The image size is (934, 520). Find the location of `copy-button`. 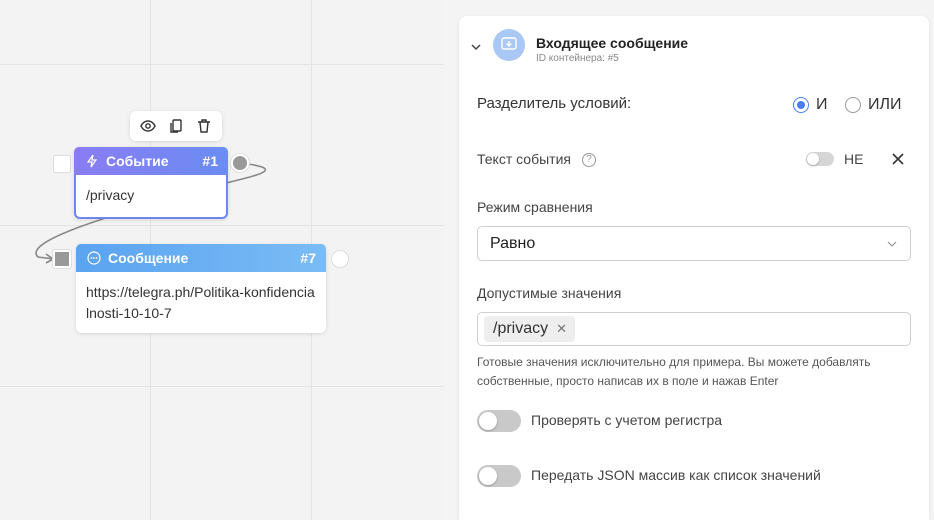

copy-button is located at coordinates (176, 126).